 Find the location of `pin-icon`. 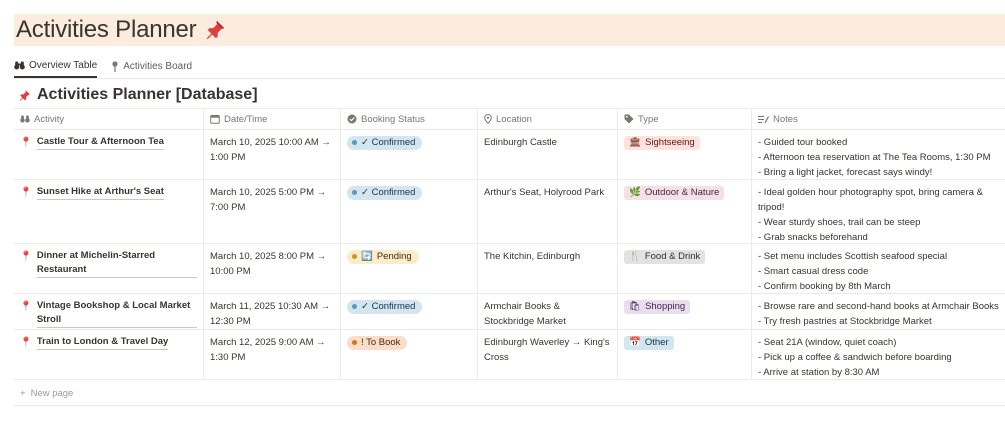

pin-icon is located at coordinates (115, 66).